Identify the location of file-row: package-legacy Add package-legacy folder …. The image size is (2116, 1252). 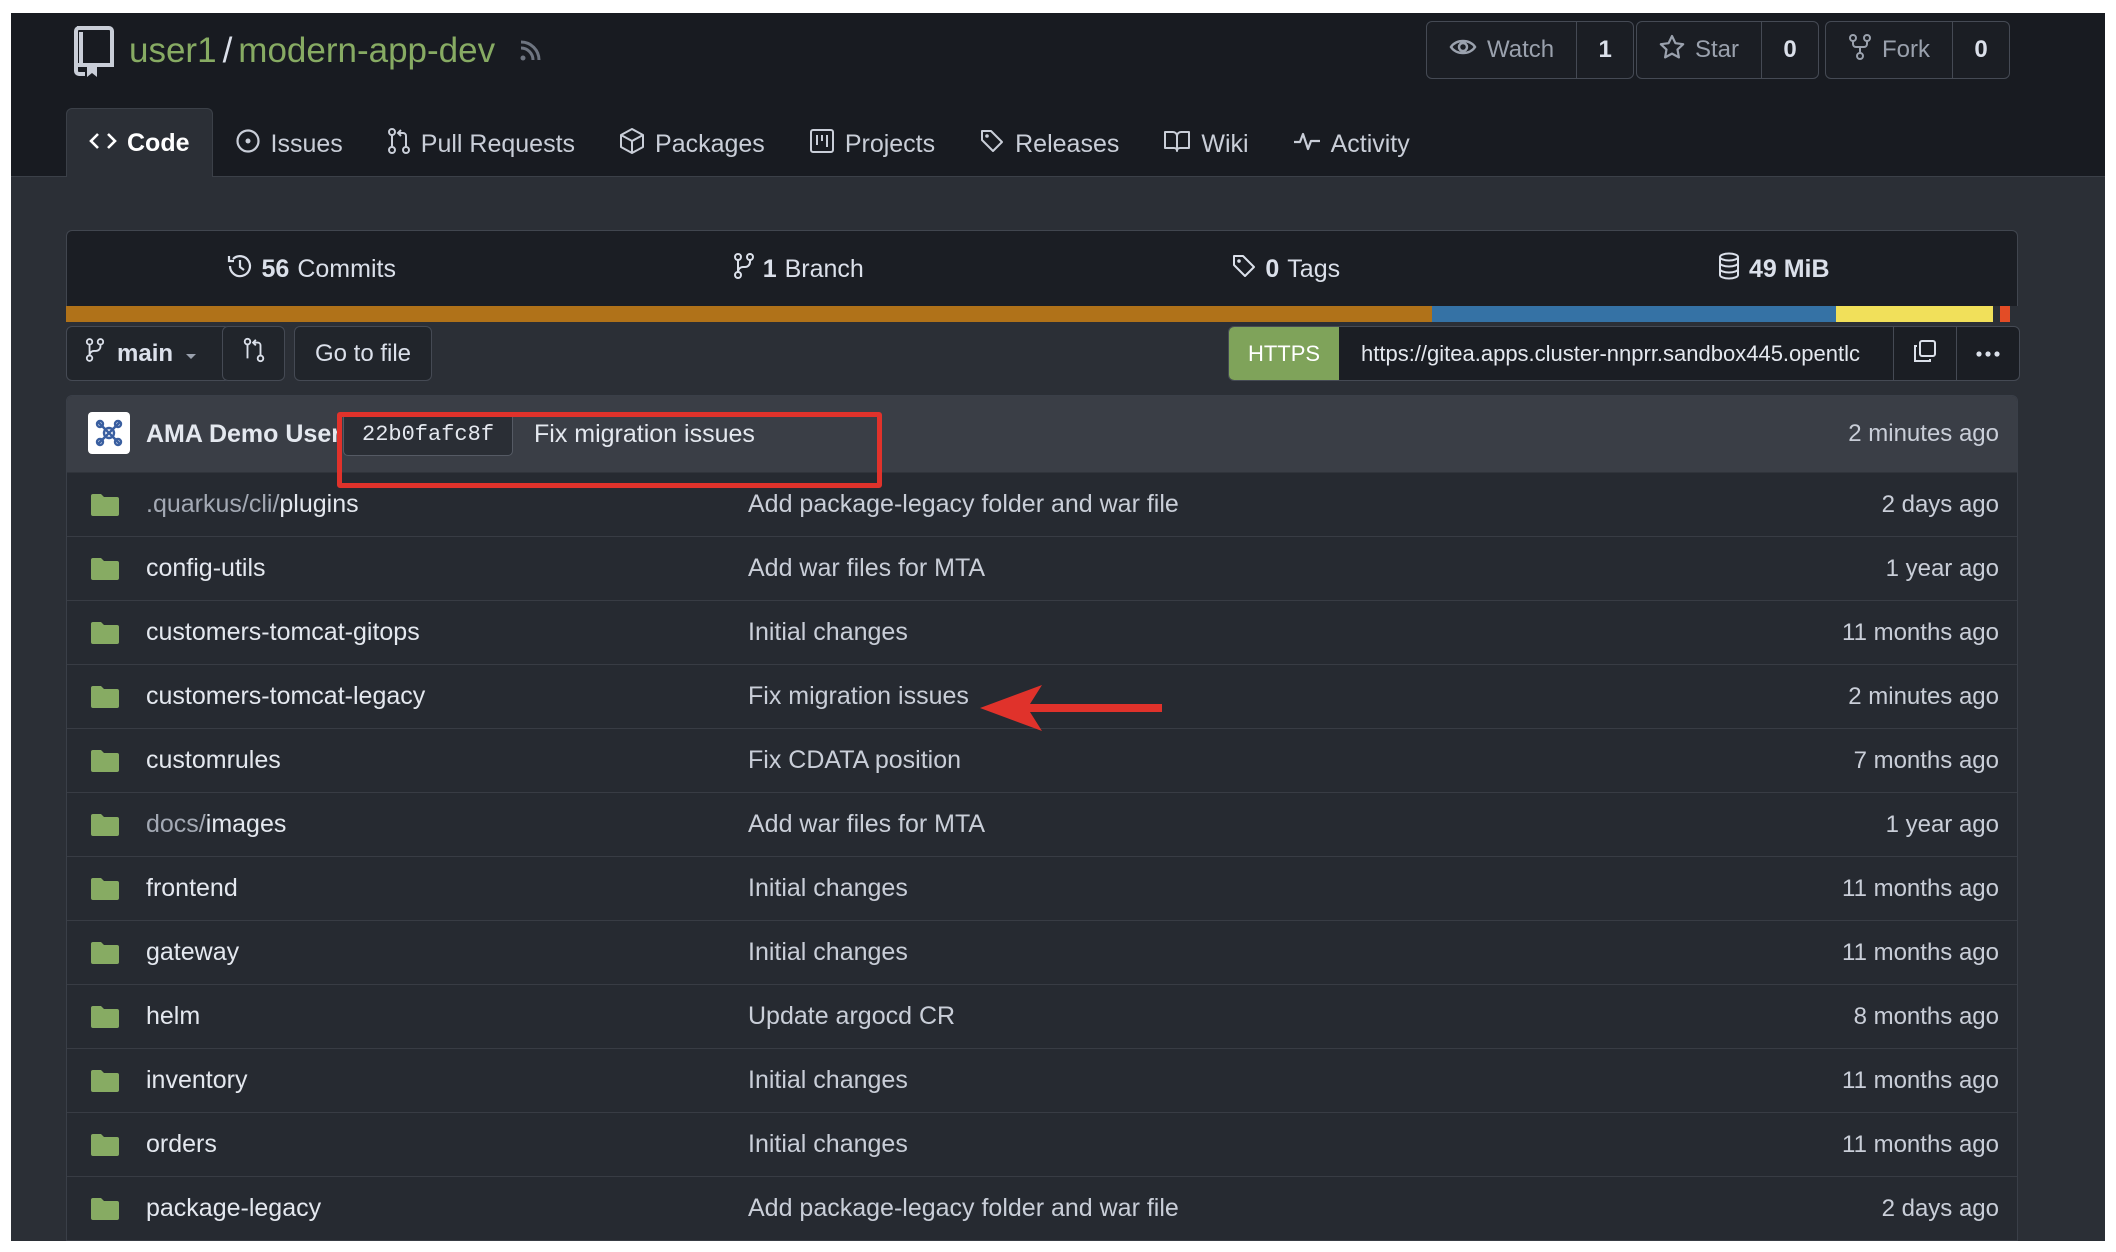
(1042, 1209).